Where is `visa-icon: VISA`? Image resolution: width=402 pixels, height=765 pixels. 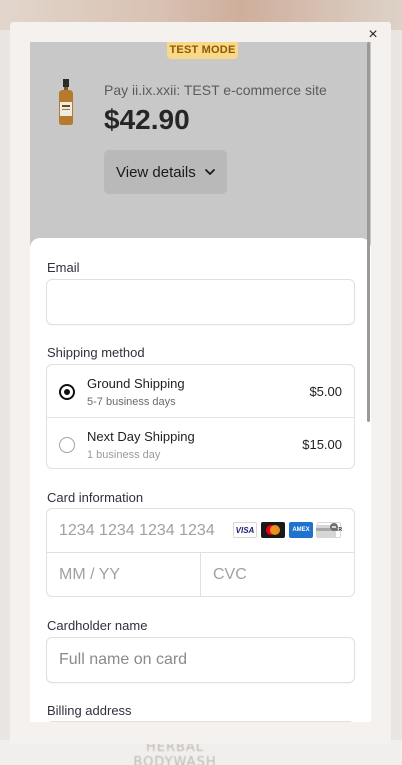 visa-icon: VISA is located at coordinates (245, 530).